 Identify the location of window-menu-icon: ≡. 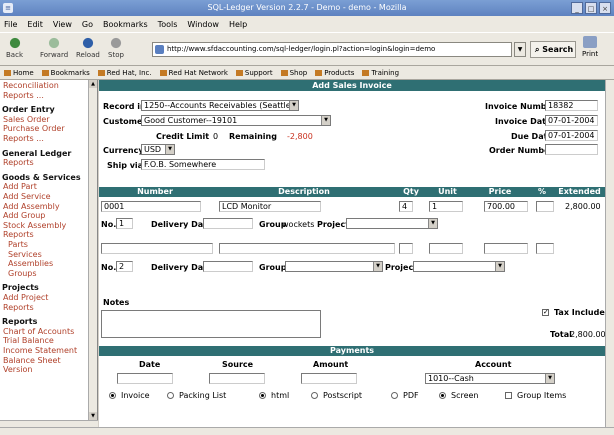
(8, 8).